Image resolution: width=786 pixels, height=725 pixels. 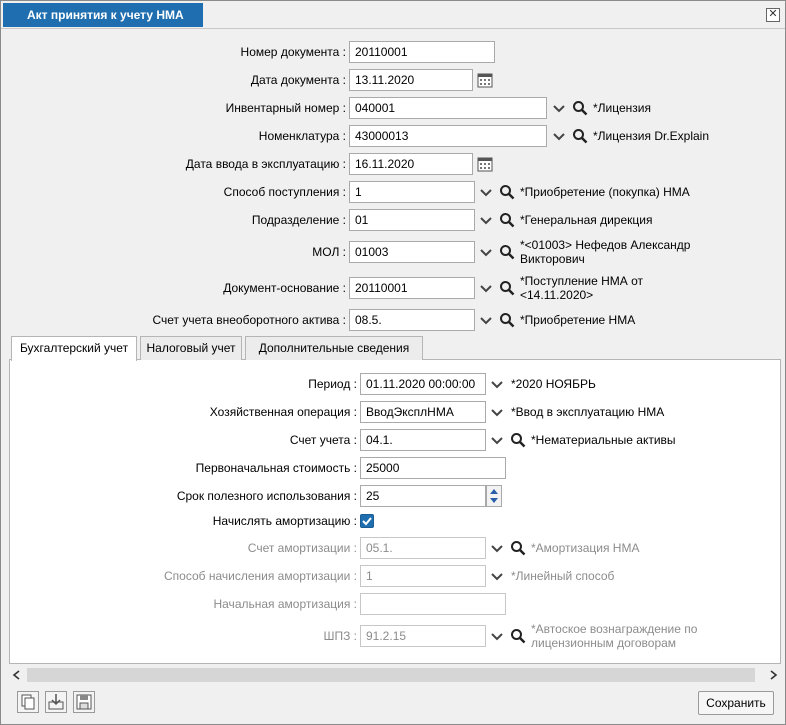 What do you see at coordinates (191, 348) in the screenshot?
I see `tab-tax: Налоговый учет` at bounding box center [191, 348].